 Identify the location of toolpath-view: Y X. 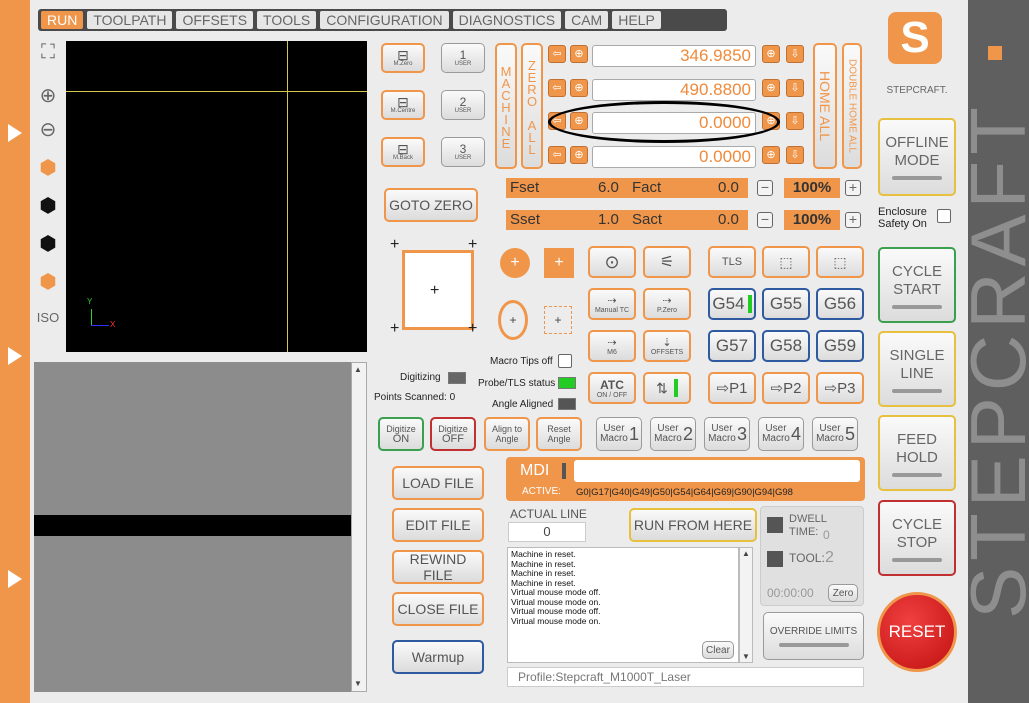
(216, 196).